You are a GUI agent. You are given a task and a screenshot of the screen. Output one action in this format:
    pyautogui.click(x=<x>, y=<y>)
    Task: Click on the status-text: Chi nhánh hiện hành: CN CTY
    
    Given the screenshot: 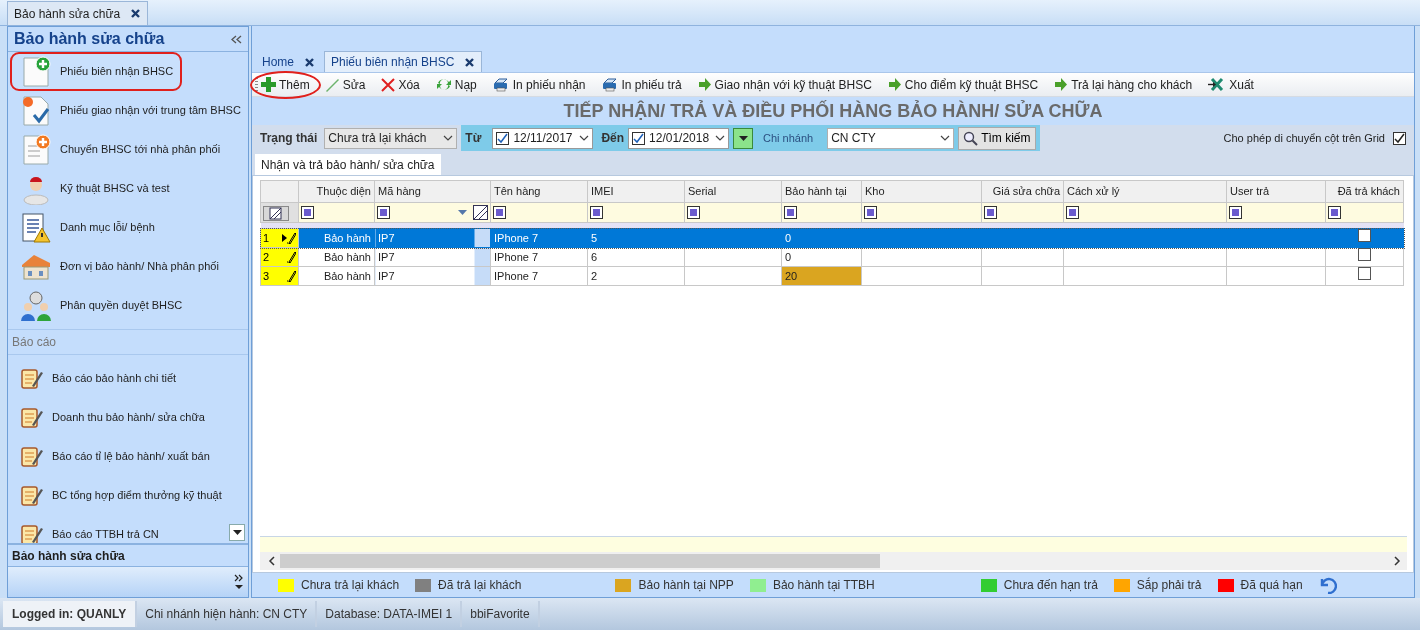 What is the action you would take?
    pyautogui.click(x=227, y=614)
    